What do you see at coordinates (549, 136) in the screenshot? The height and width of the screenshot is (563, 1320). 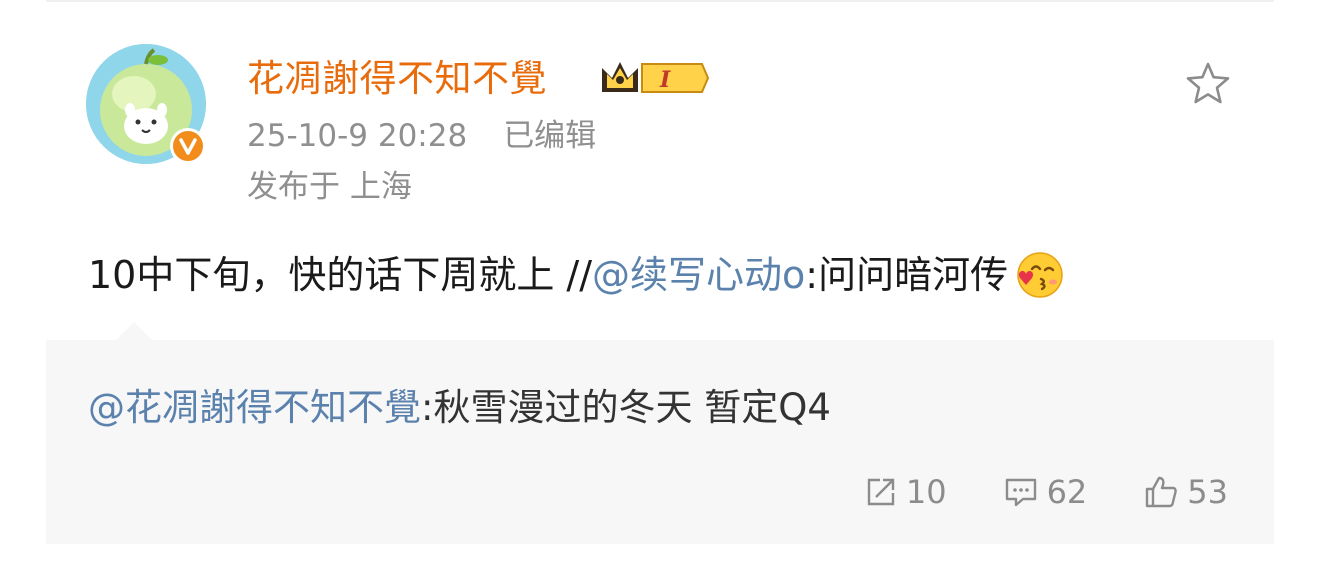 I see `edited-label: 已编辑` at bounding box center [549, 136].